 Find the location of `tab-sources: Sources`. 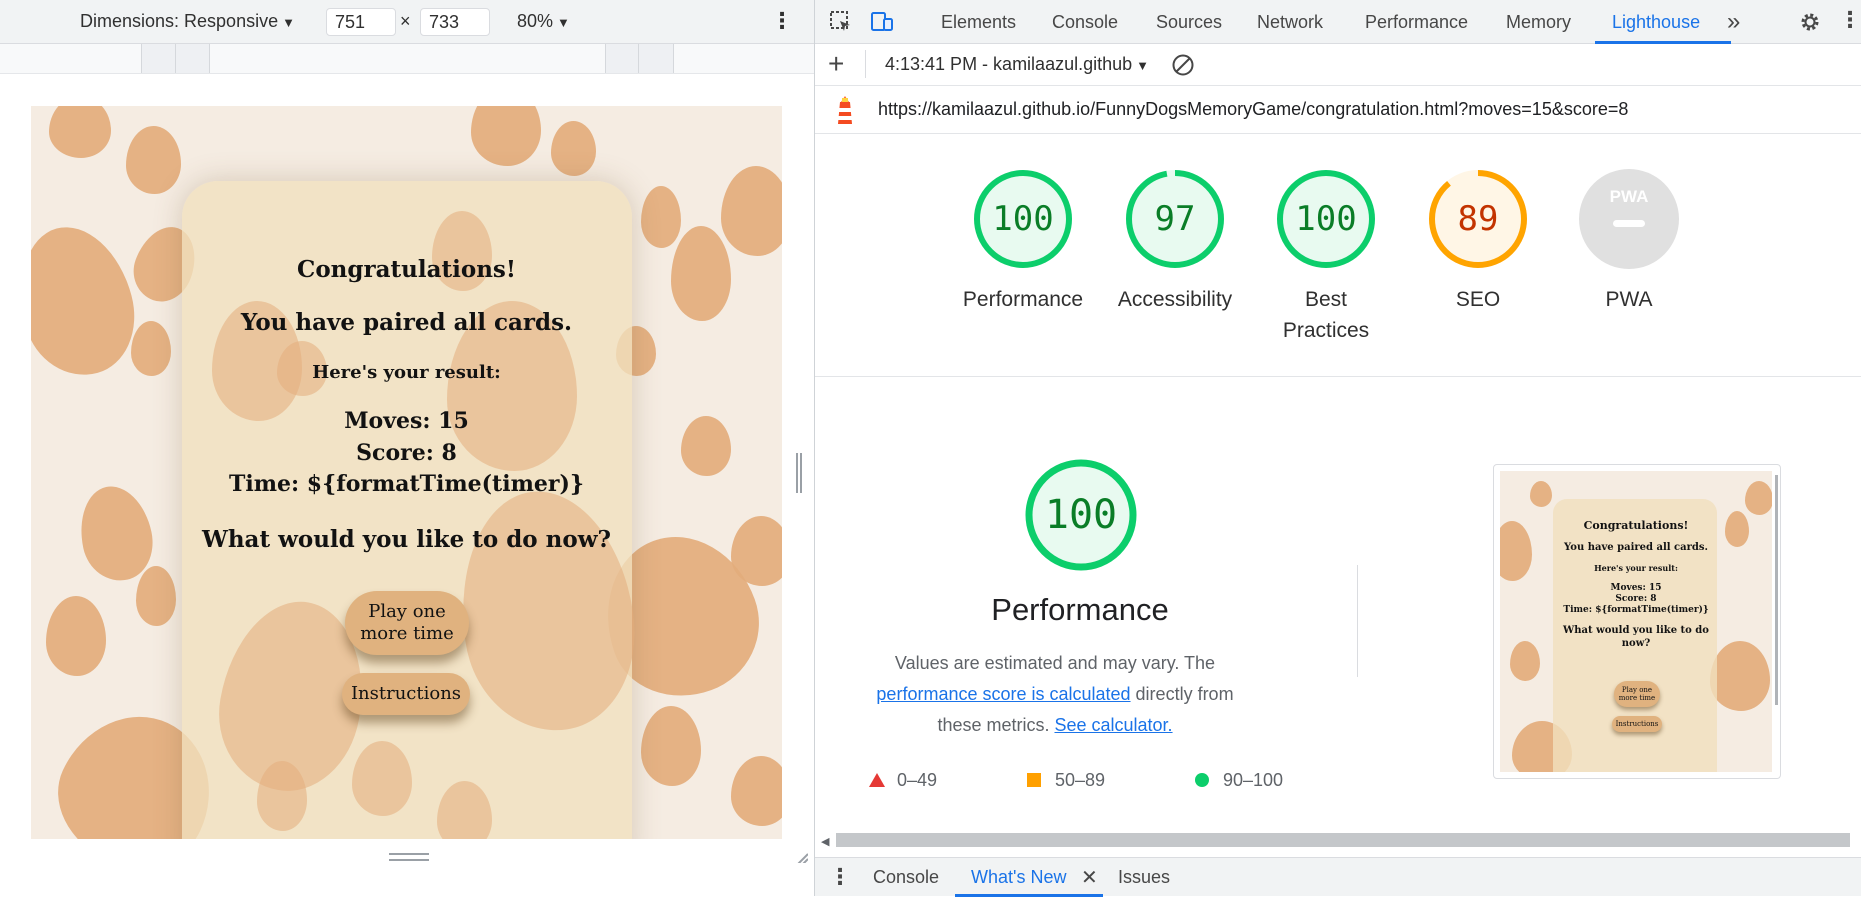

tab-sources: Sources is located at coordinates (1189, 22).